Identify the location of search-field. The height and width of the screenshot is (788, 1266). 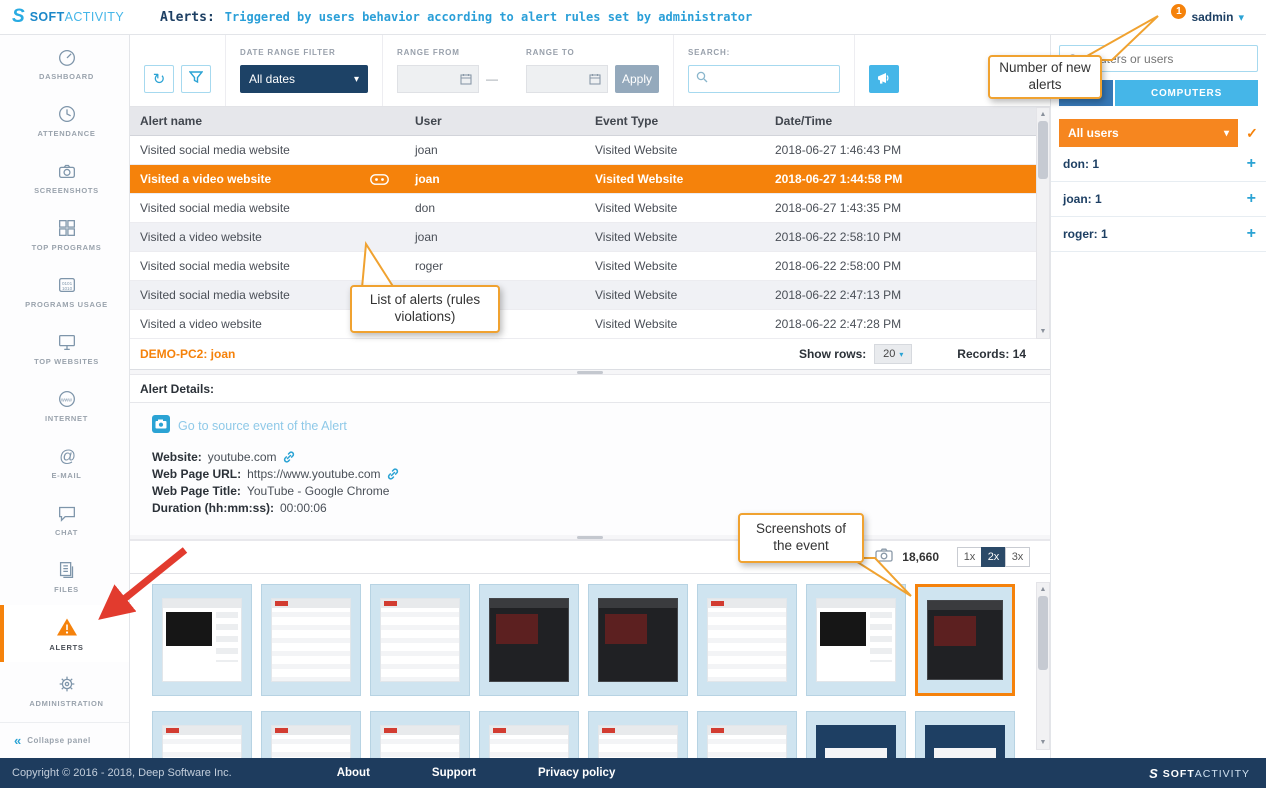
(764, 79).